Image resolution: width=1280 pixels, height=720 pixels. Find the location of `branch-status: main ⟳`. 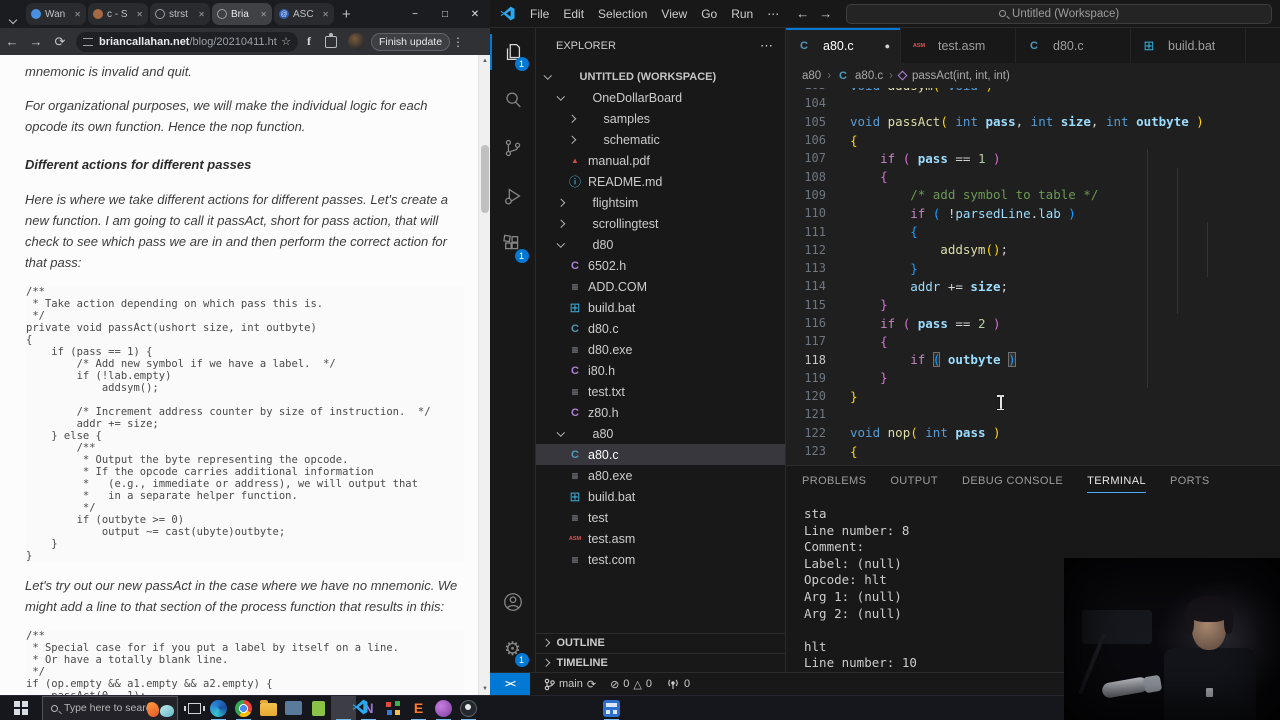

branch-status: main ⟳ is located at coordinates (570, 684).